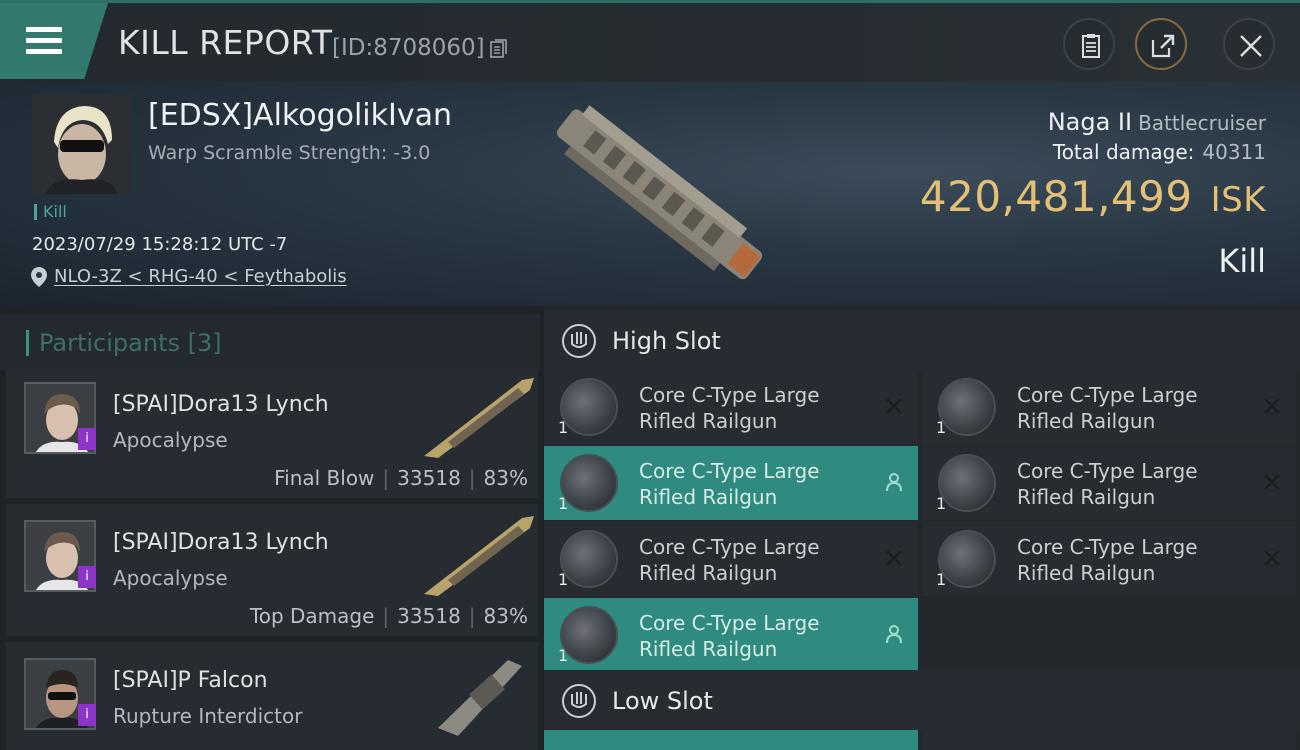 This screenshot has width=1300, height=750. I want to click on low-slot-icon, so click(579, 701).